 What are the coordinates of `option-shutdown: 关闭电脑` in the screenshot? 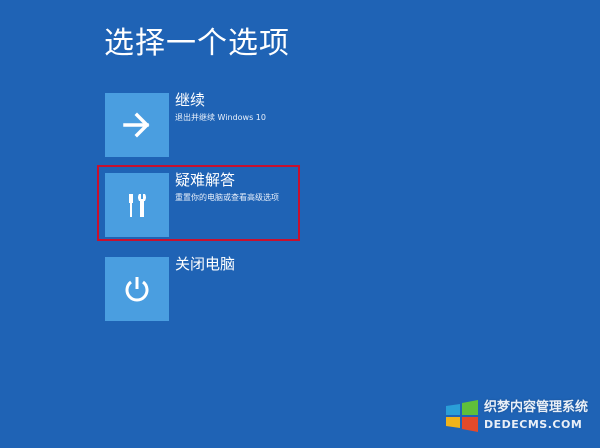 It's located at (205, 289).